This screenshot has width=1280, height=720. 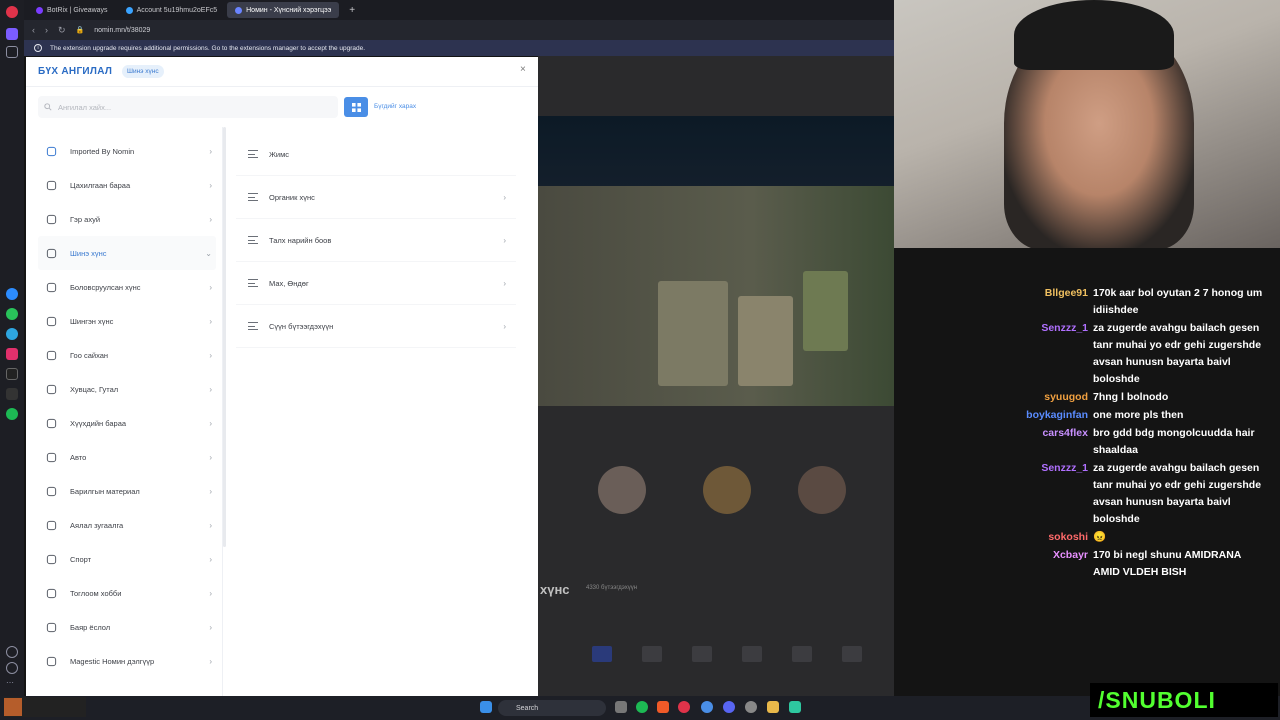 What do you see at coordinates (92, 321) in the screenshot?
I see `category-label: Шингэн хүнс` at bounding box center [92, 321].